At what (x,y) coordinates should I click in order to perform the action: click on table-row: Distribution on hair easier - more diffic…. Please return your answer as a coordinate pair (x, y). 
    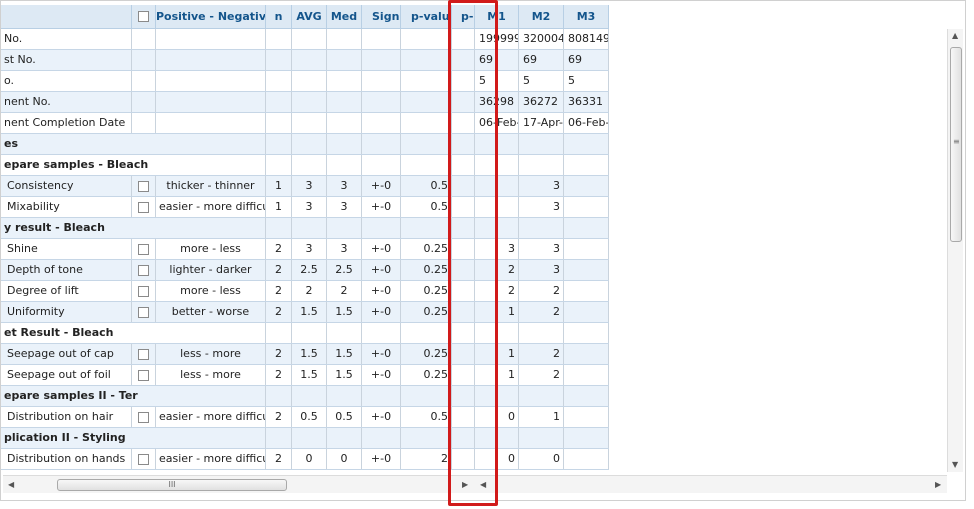
    Looking at the image, I should click on (305, 417).